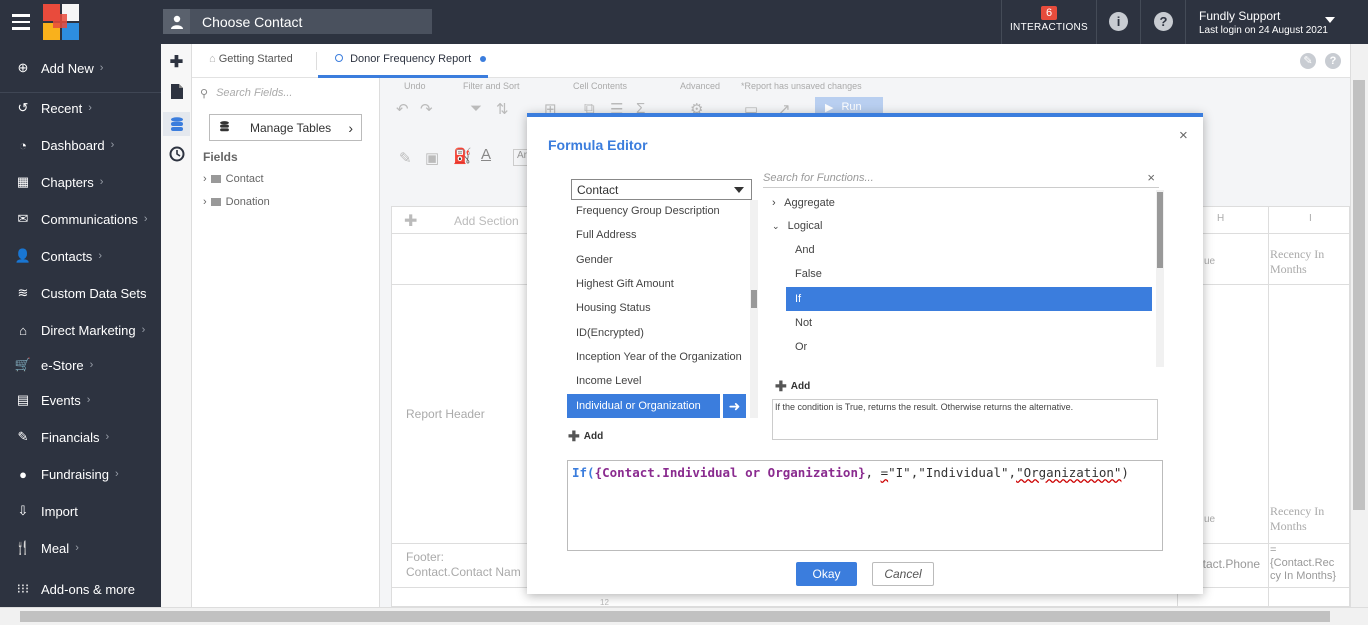 The image size is (1368, 625). Describe the element at coordinates (809, 203) in the screenshot. I see `function-category-label: Aggregate` at that location.